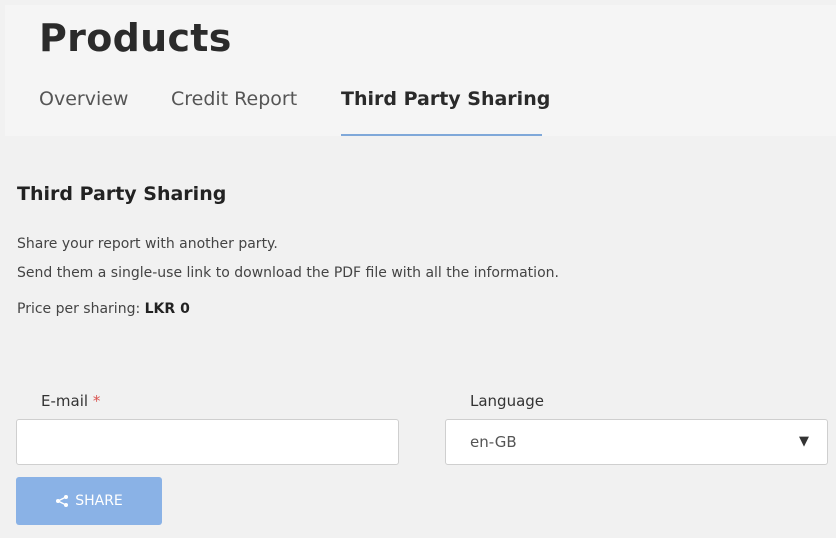 The width and height of the screenshot is (836, 538). I want to click on tab-credit-report: Credit Report, so click(234, 110).